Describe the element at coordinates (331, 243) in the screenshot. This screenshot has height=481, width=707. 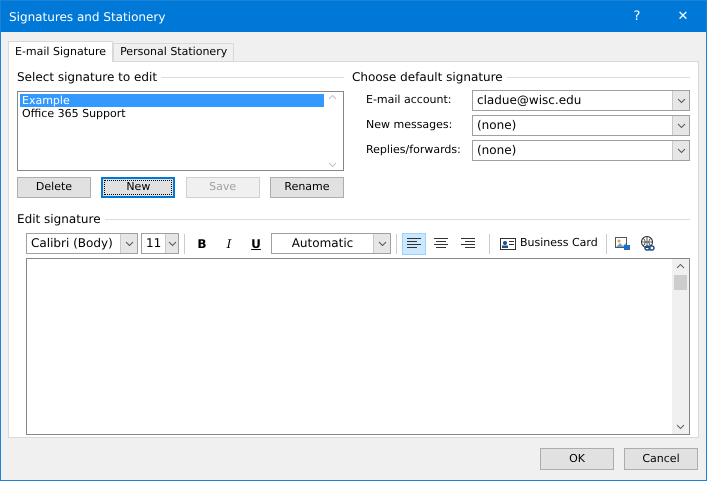
I see `color-dropdown: Automatic` at that location.